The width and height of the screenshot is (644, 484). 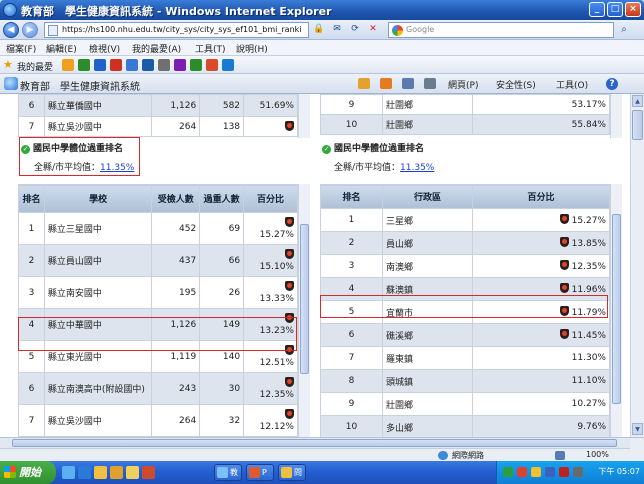 I want to click on clock: 下午 05:07, so click(x=619, y=471).